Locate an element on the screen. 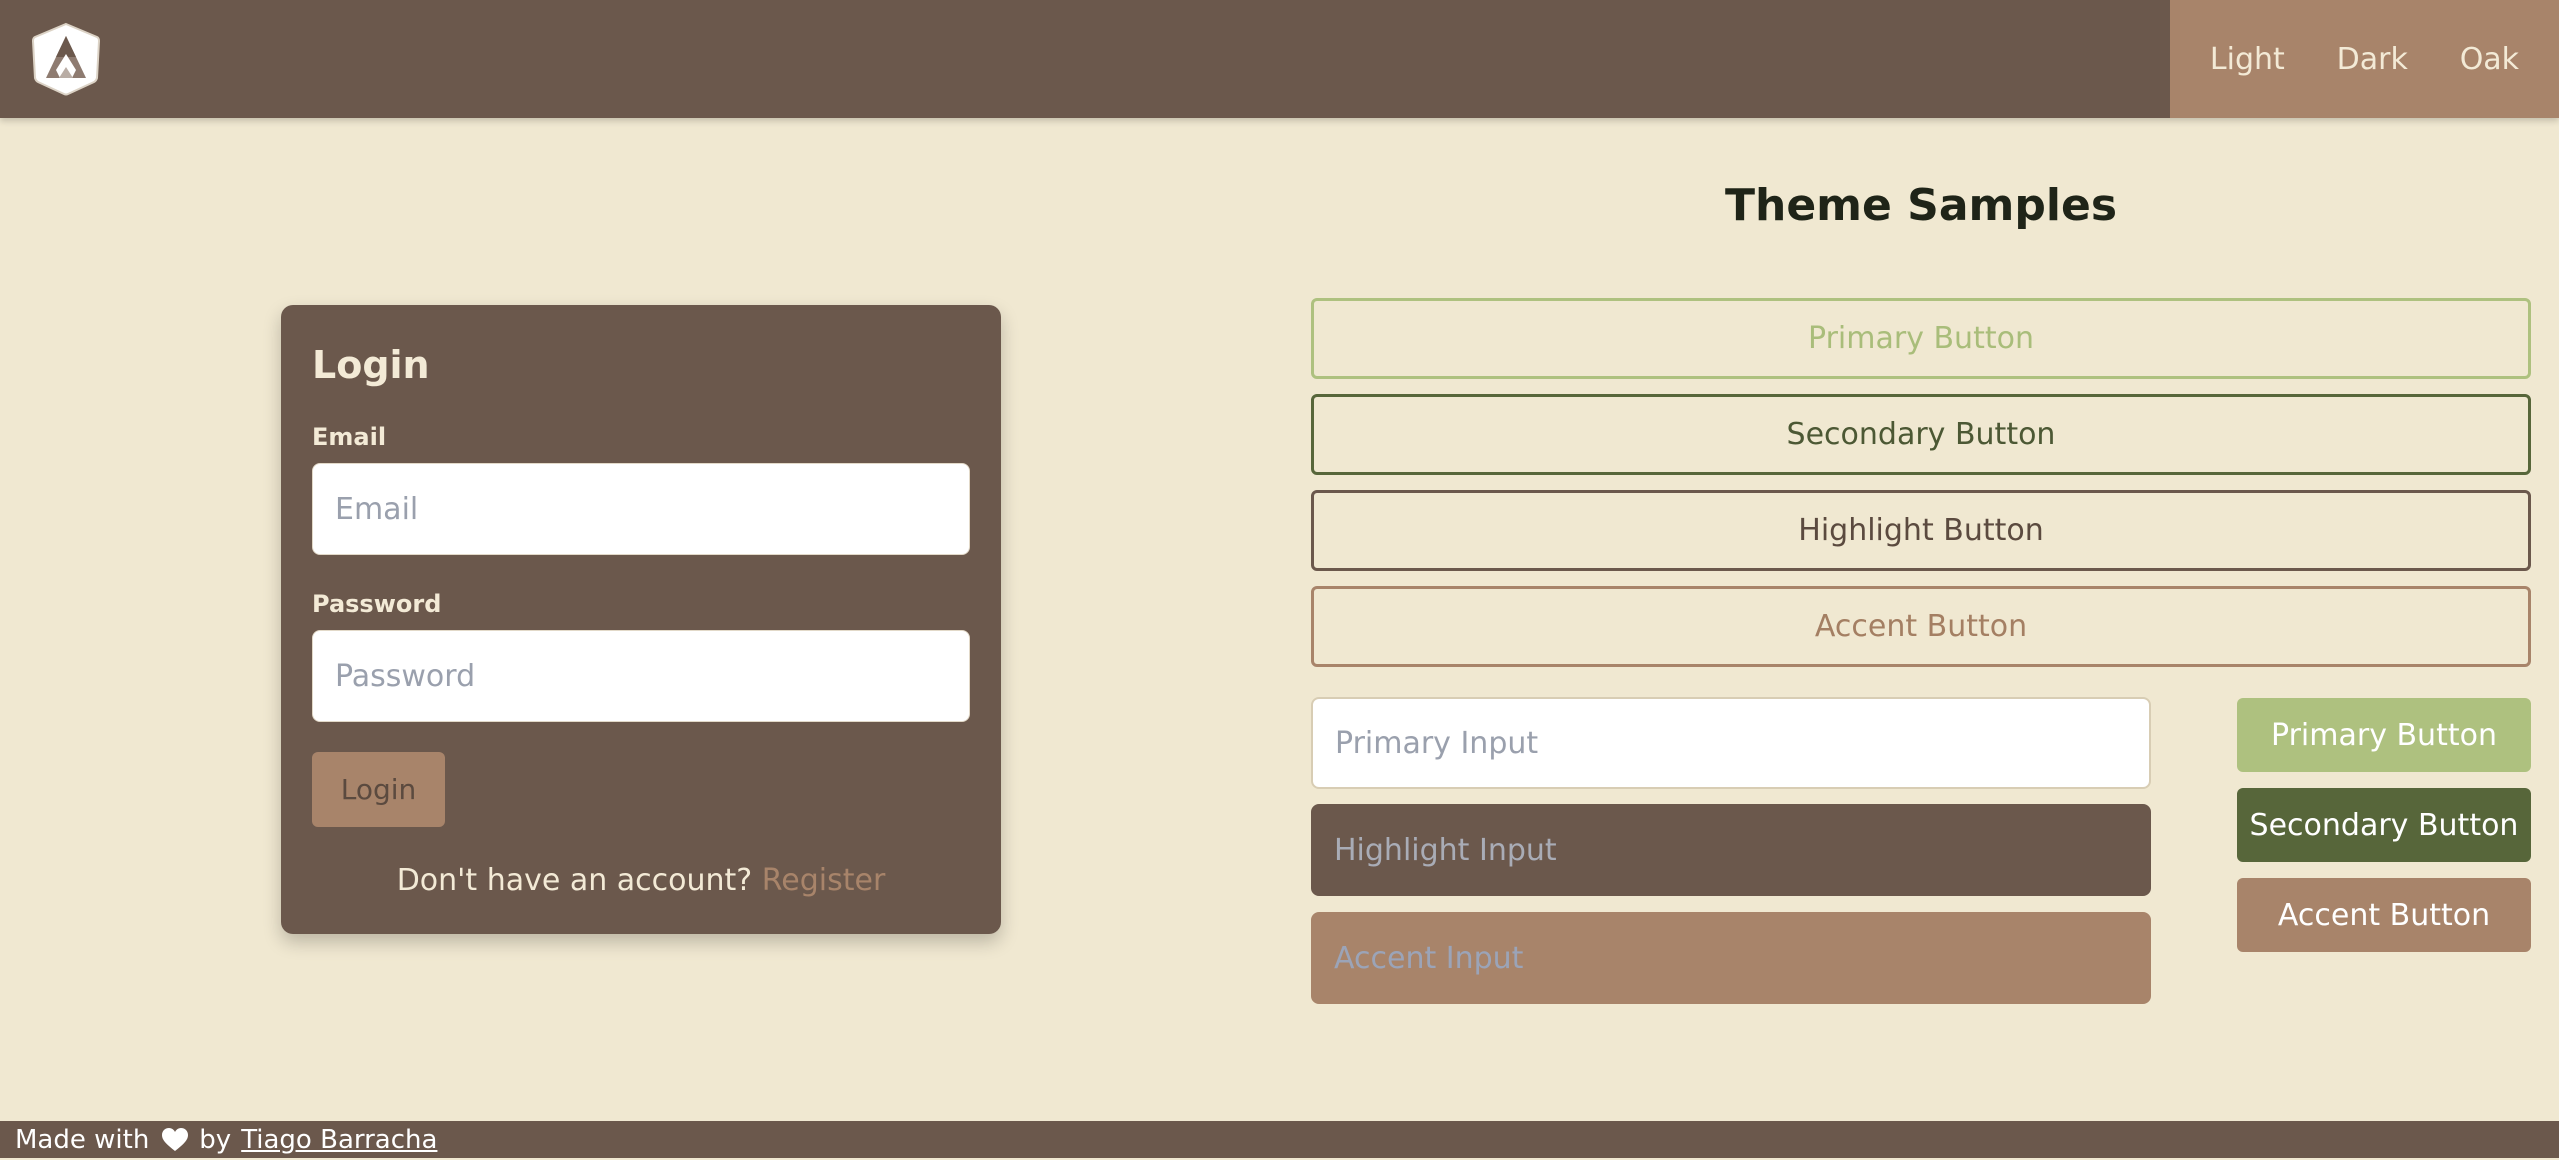 The image size is (2559, 1160). theme-samples-title: Theme Samples is located at coordinates (1921, 205).